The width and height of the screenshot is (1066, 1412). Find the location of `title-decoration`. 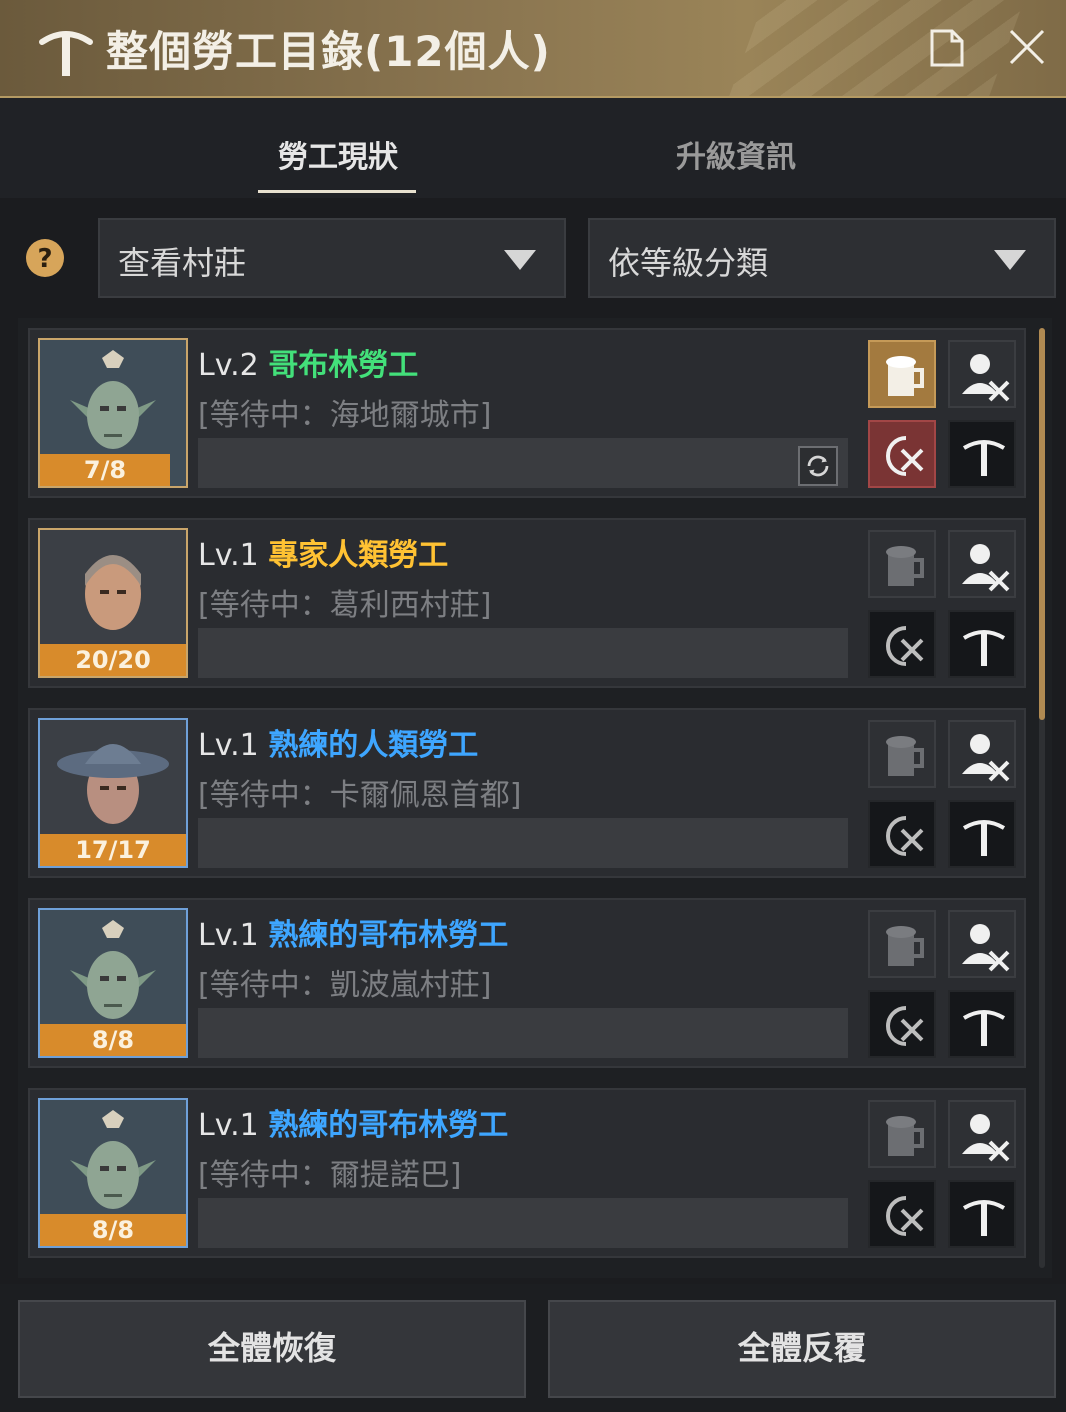

title-decoration is located at coordinates (876, 48).